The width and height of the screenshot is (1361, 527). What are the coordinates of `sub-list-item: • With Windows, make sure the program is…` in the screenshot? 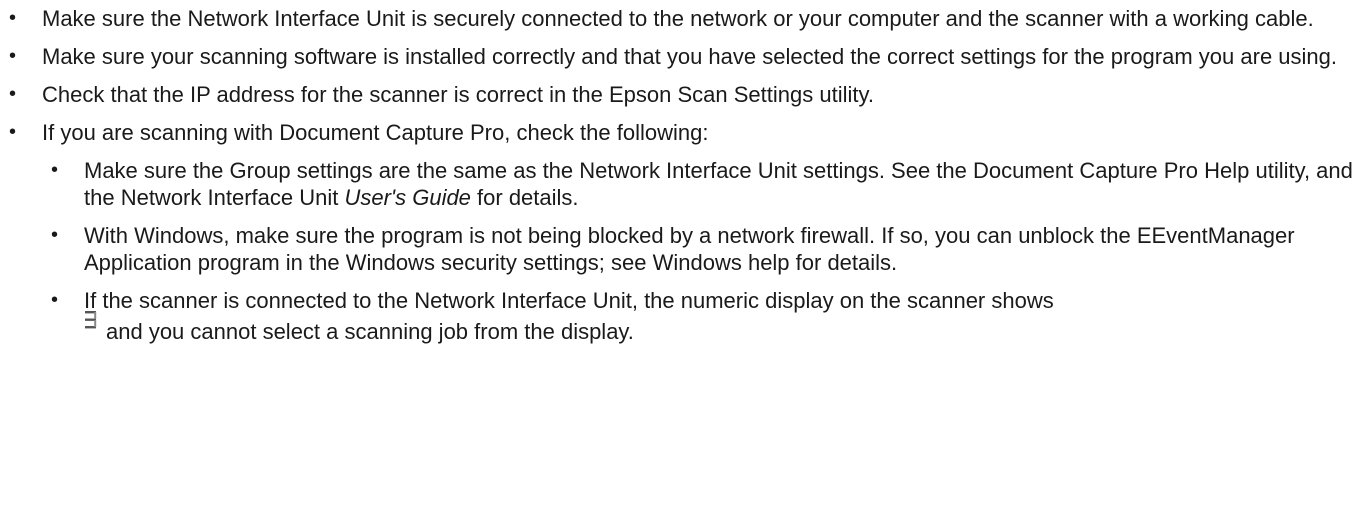 It's located at (701, 249).